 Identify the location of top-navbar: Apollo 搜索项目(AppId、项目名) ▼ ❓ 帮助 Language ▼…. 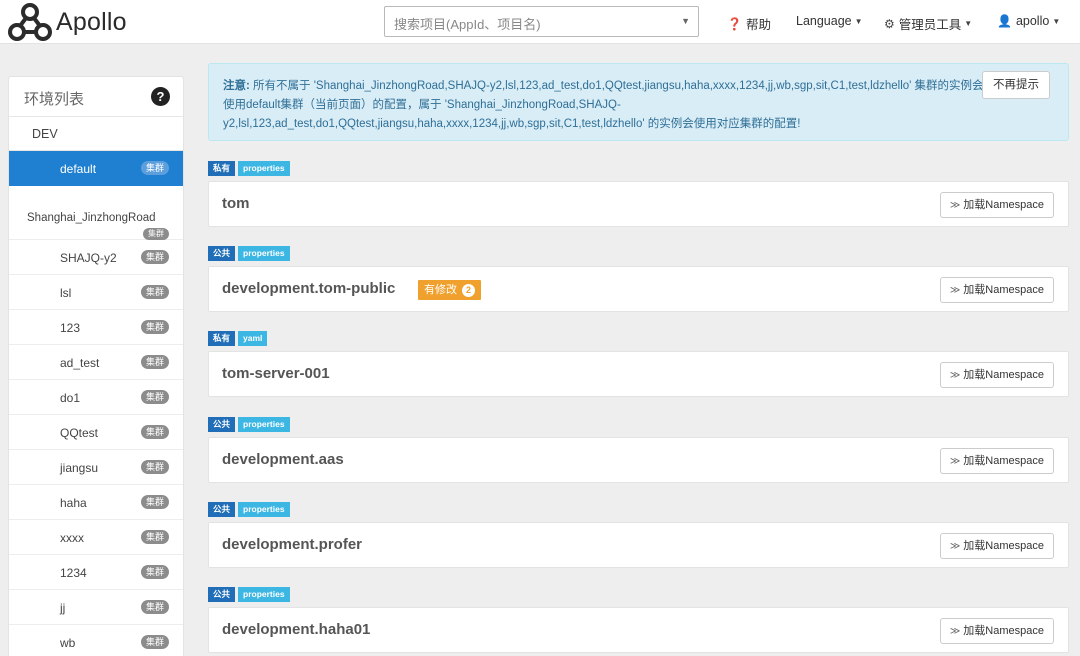
(540, 22).